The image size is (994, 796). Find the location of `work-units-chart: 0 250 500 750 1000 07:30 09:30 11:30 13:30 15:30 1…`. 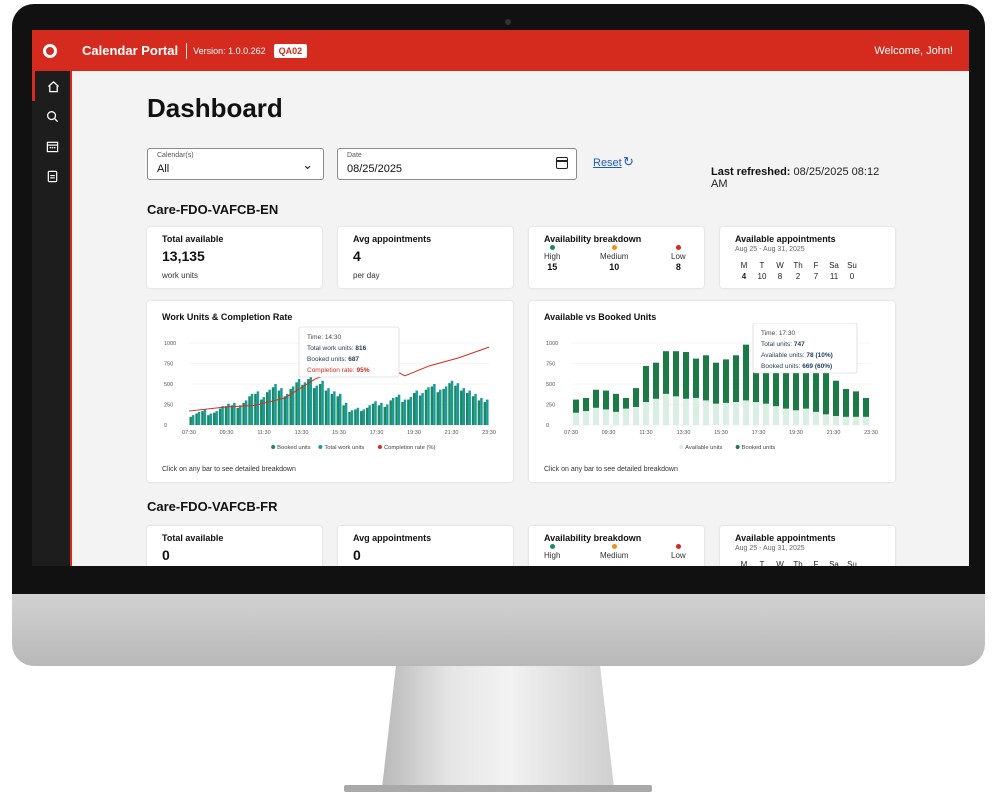

work-units-chart: 0 250 500 750 1000 07:30 09:30 11:30 13:30 15:30 1… is located at coordinates (330, 398).